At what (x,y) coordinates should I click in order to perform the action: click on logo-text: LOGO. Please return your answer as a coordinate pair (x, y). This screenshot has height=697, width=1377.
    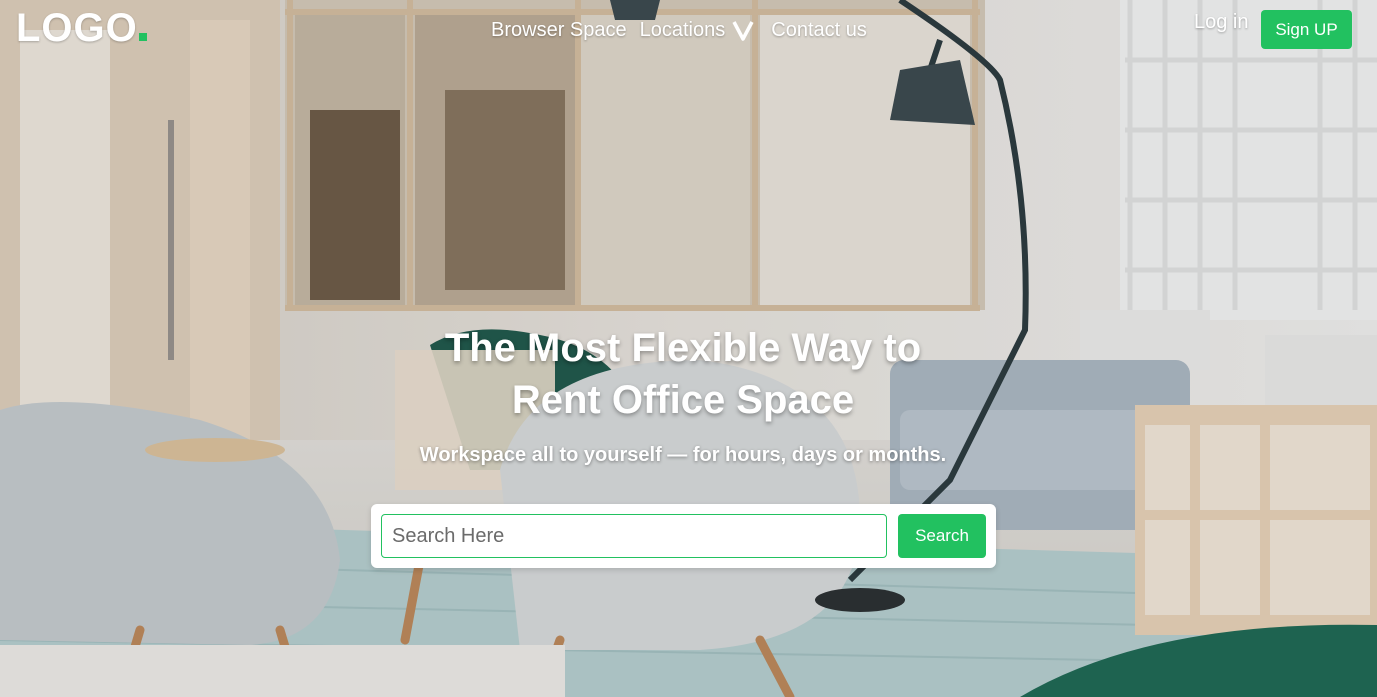
    Looking at the image, I should click on (77, 28).